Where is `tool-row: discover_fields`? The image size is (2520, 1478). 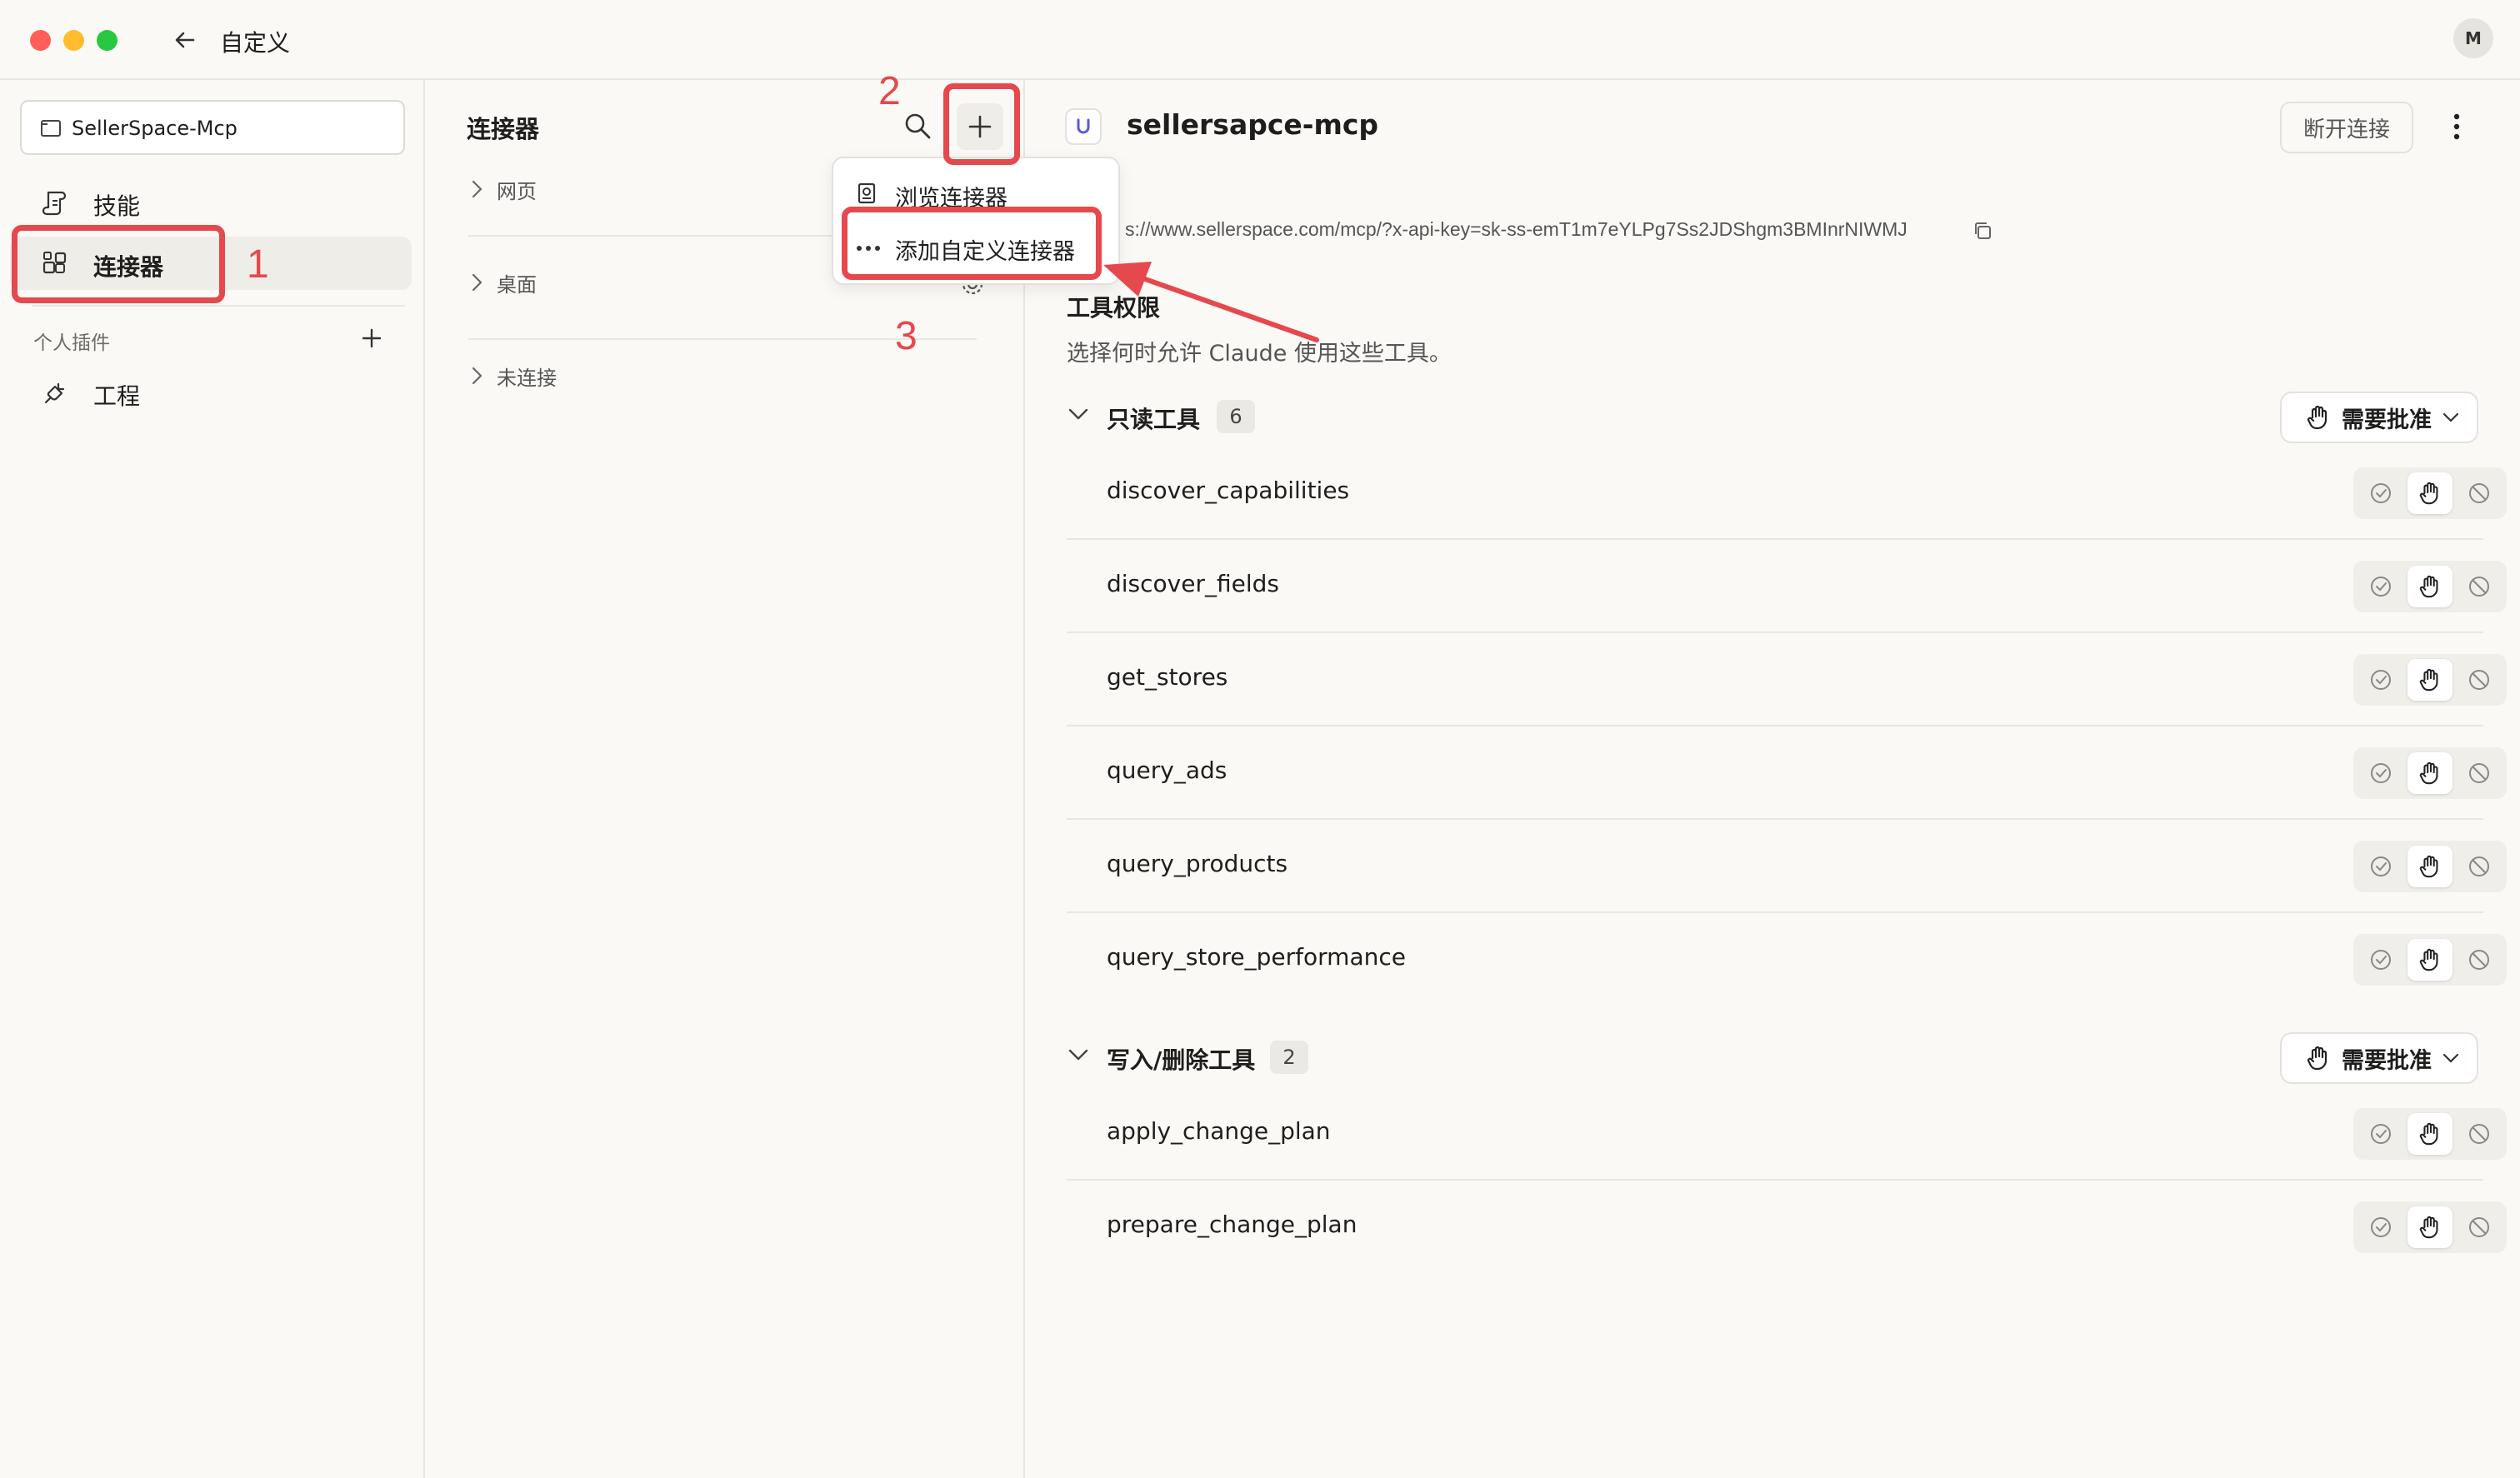 tool-row: discover_fields is located at coordinates (1787, 587).